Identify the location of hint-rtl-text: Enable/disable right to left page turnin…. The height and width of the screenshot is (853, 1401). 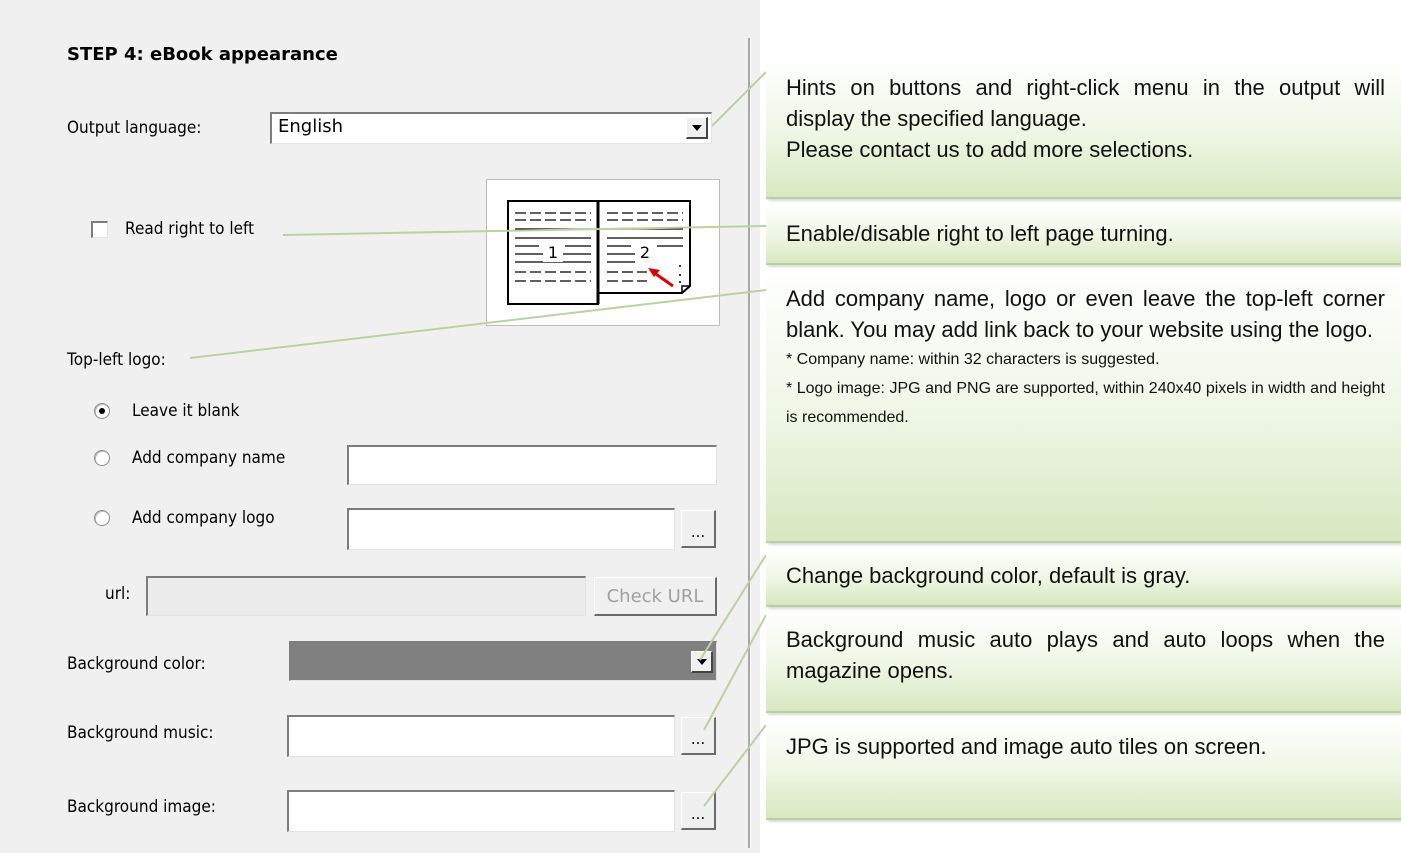
(980, 233).